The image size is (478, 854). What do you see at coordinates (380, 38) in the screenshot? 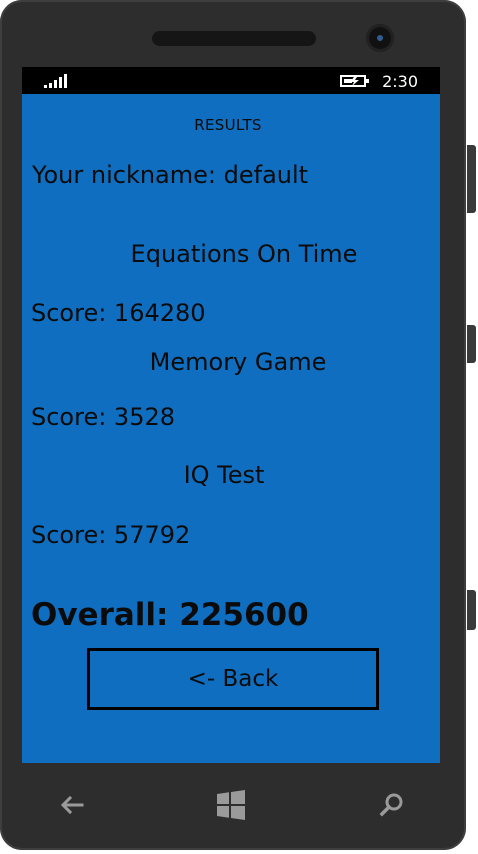
I see `front-camera` at bounding box center [380, 38].